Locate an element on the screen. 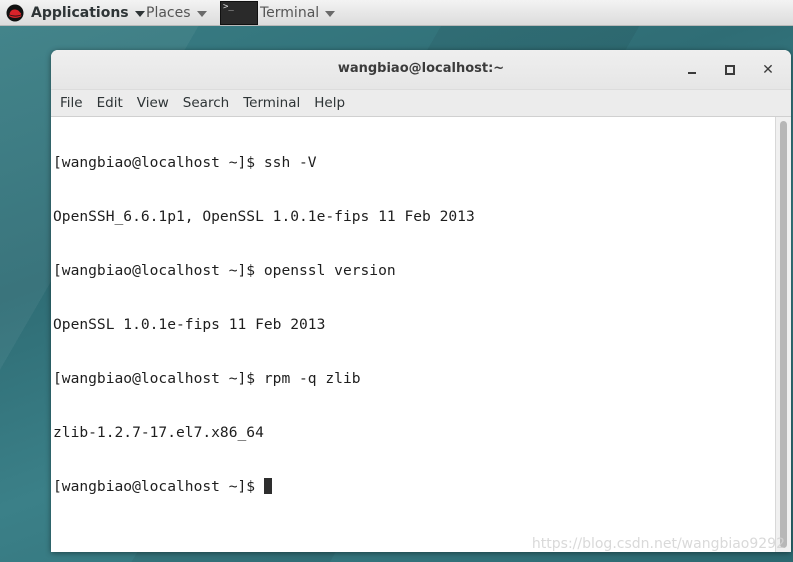 The height and width of the screenshot is (562, 793). menu-bar: File Edit View Search Terminal Help is located at coordinates (421, 103).